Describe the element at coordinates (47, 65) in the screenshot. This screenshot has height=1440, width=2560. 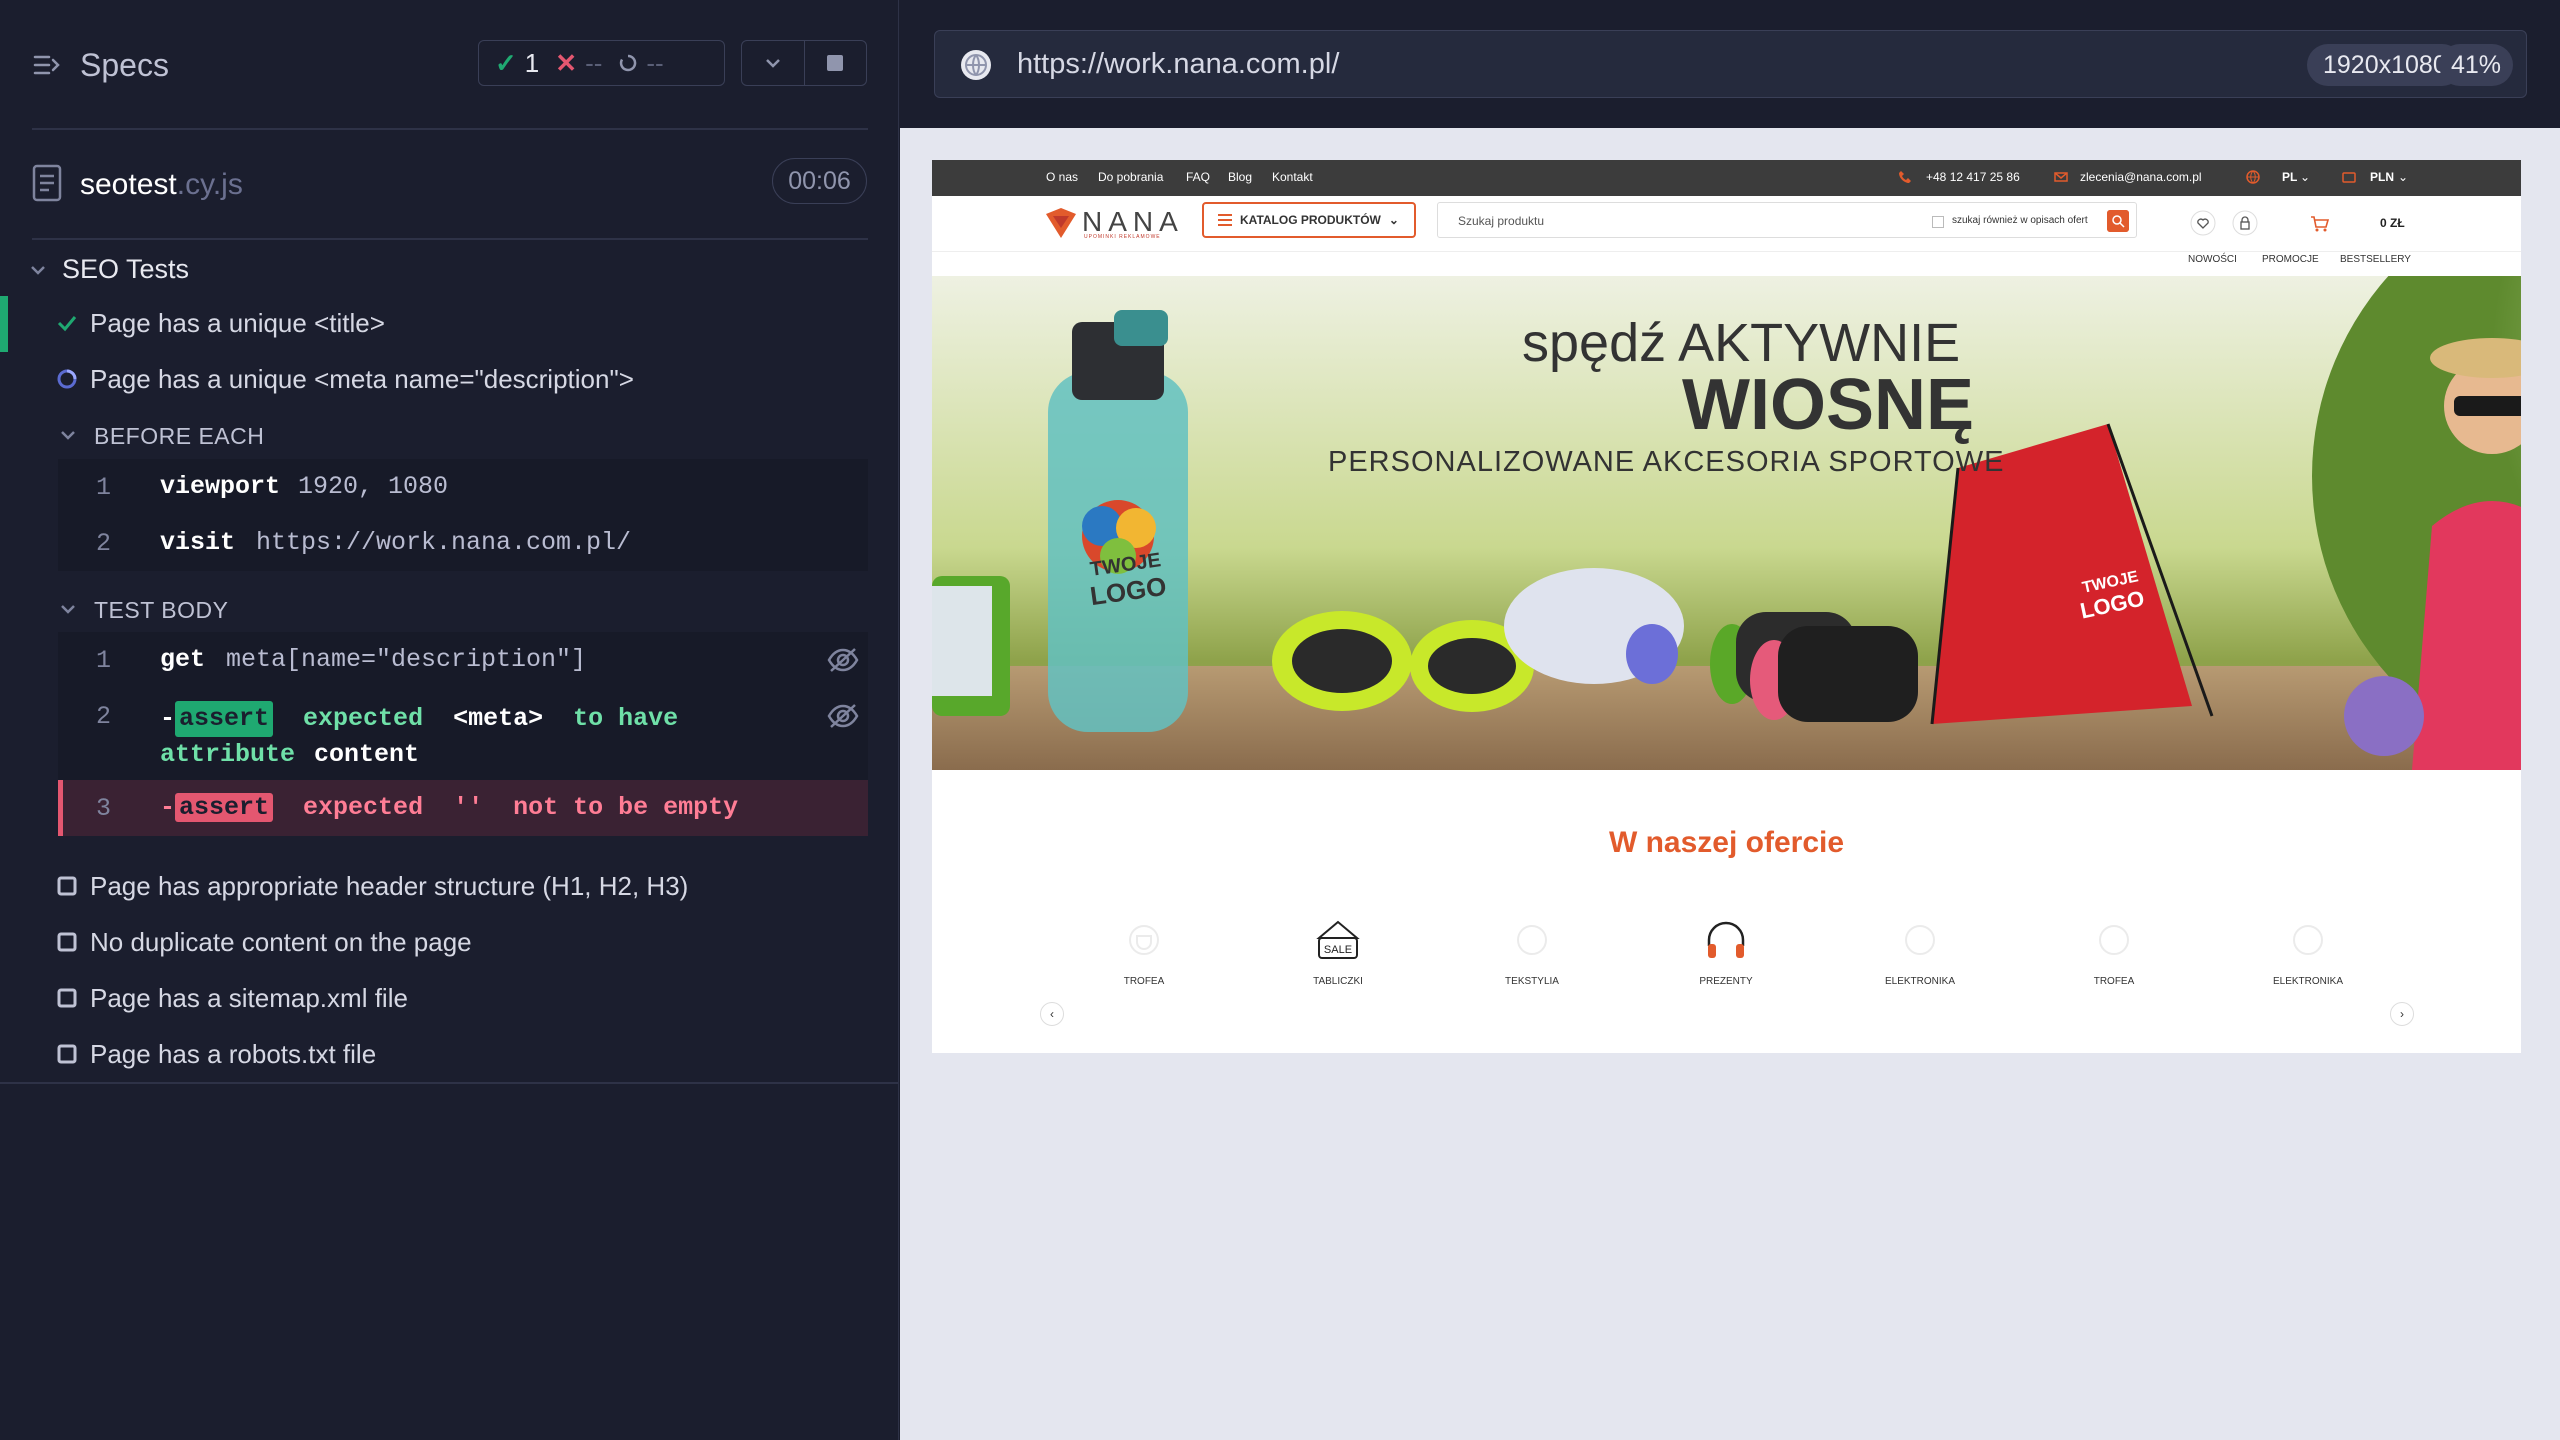
I see `specs-list-icon` at that location.